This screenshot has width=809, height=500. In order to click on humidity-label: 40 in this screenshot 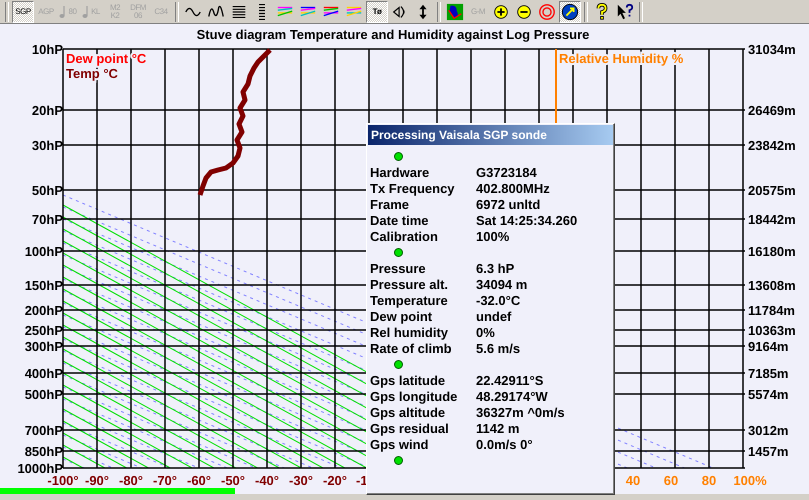, I will do `click(633, 480)`.